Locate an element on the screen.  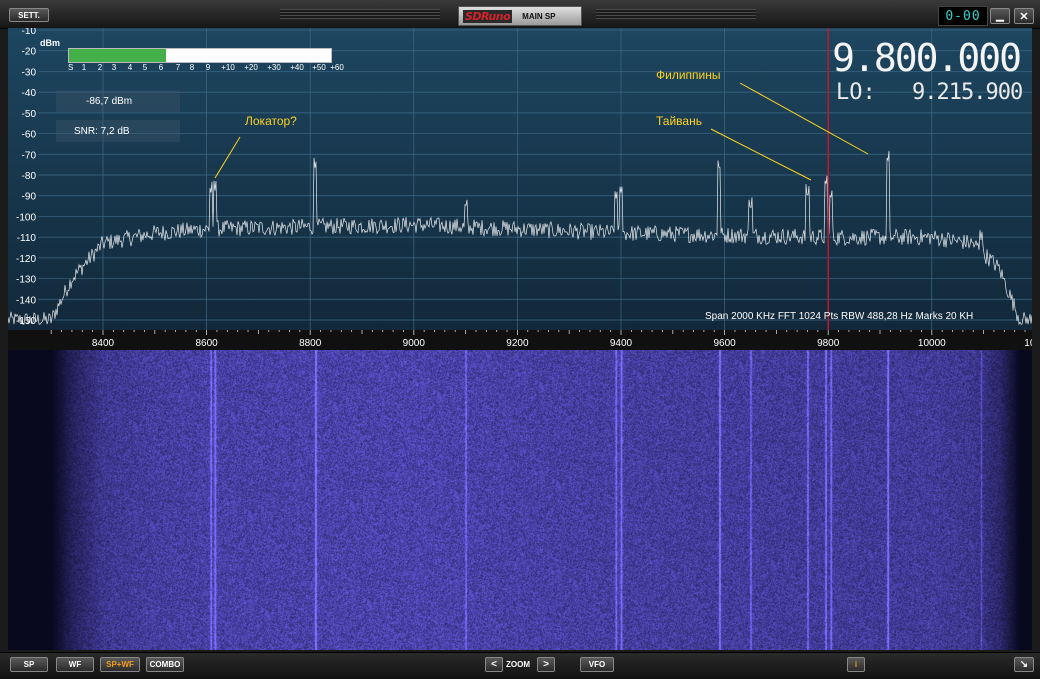
s-meter-label: 4 is located at coordinates (130, 67).